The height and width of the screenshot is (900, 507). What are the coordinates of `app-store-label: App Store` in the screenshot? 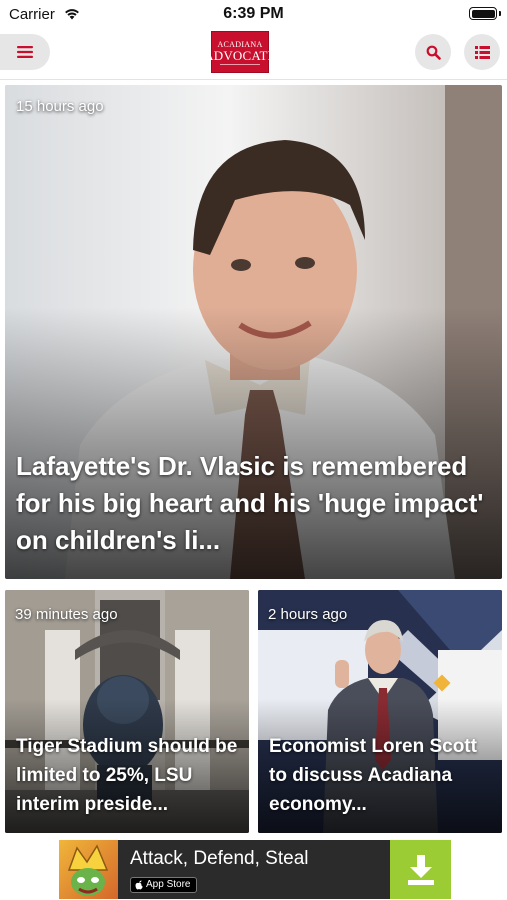 It's located at (168, 884).